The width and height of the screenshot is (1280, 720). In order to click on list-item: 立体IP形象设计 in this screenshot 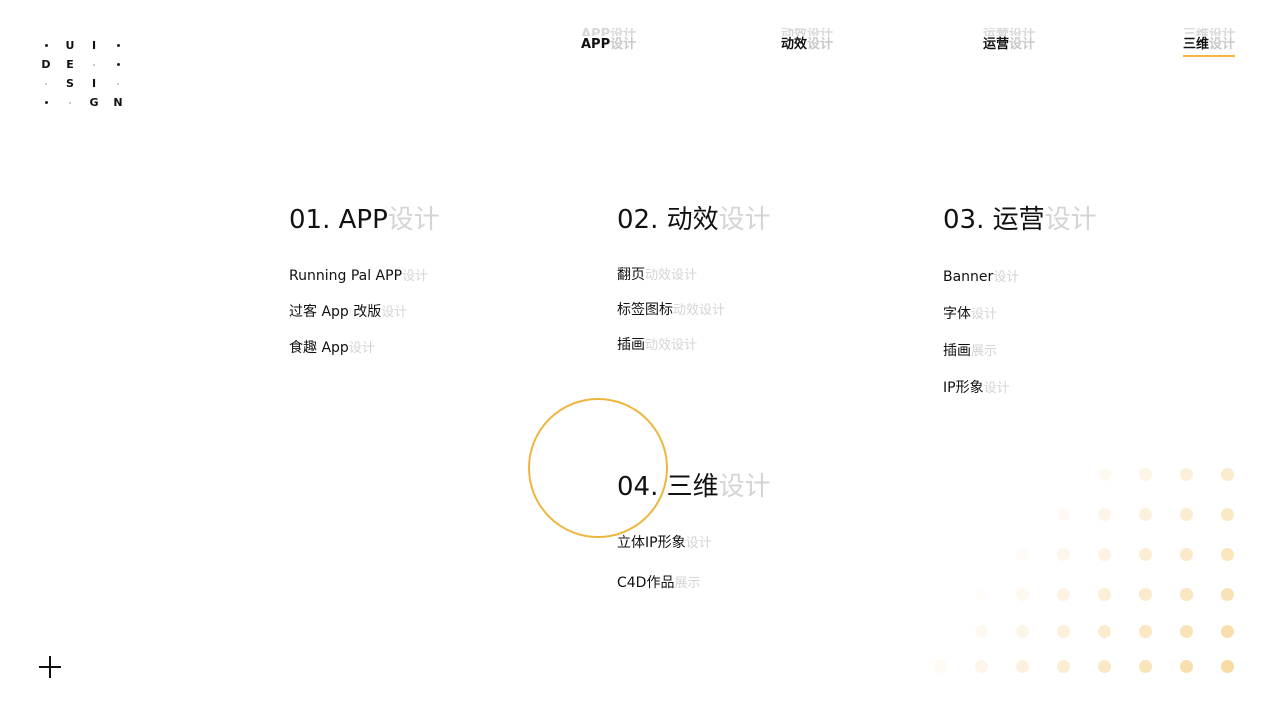, I will do `click(694, 543)`.